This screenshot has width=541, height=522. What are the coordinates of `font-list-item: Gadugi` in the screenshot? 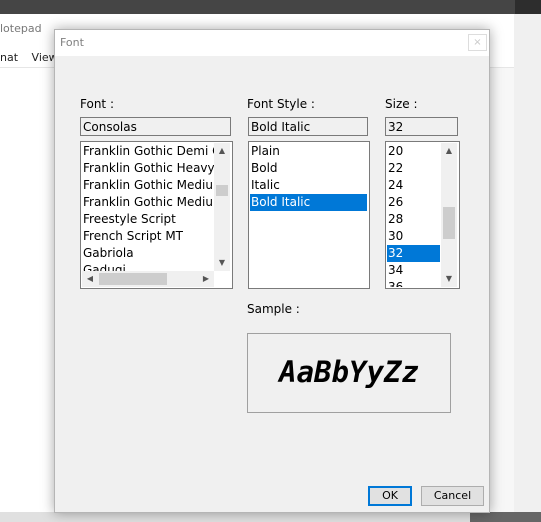 It's located at (148, 266).